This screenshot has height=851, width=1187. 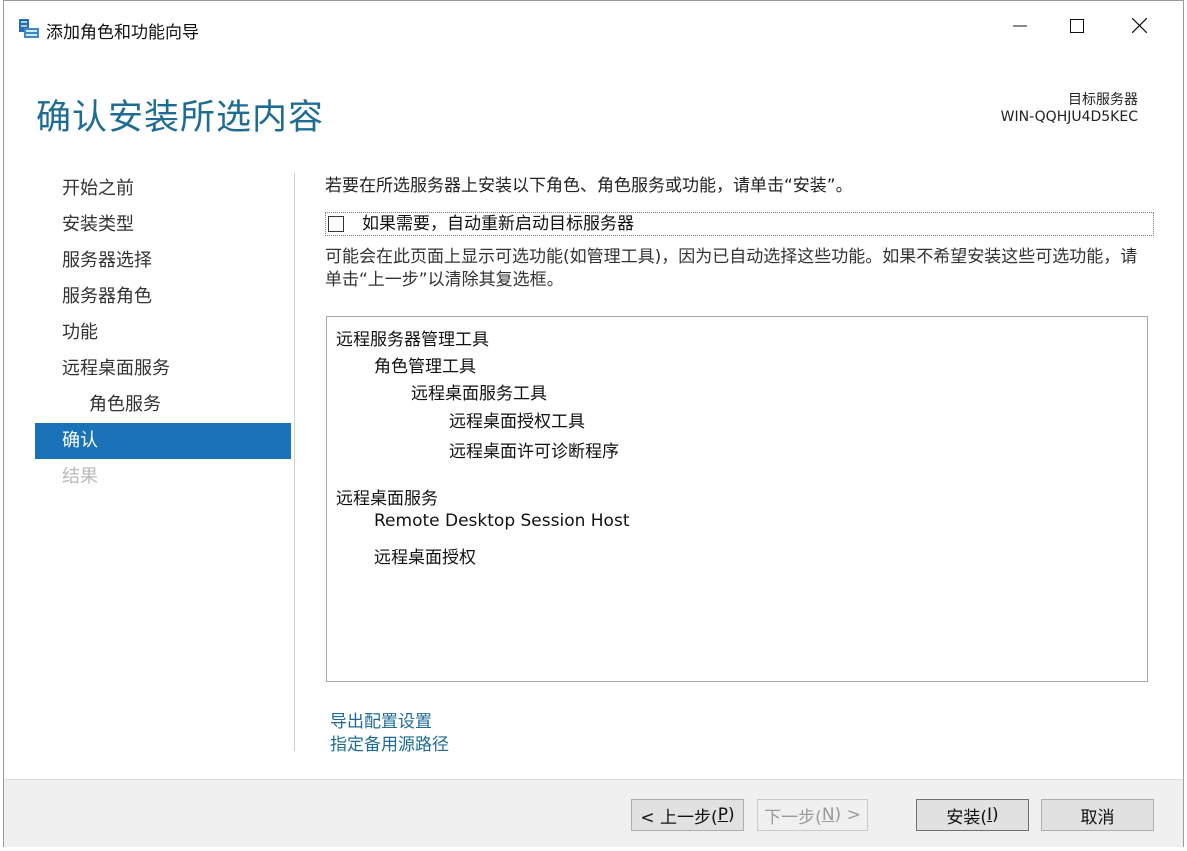 I want to click on nav-item-server-selection: 服务器选择, so click(x=163, y=261).